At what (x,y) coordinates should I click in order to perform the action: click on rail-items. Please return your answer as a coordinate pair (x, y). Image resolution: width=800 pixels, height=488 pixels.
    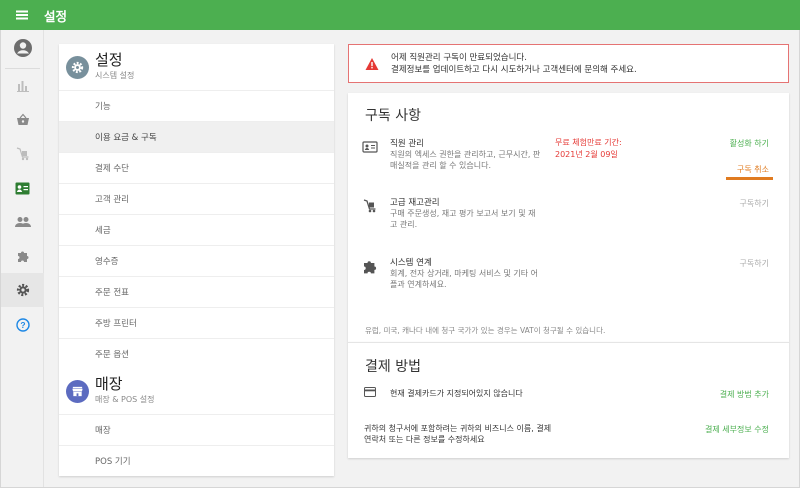
    Looking at the image, I should click on (22, 120).